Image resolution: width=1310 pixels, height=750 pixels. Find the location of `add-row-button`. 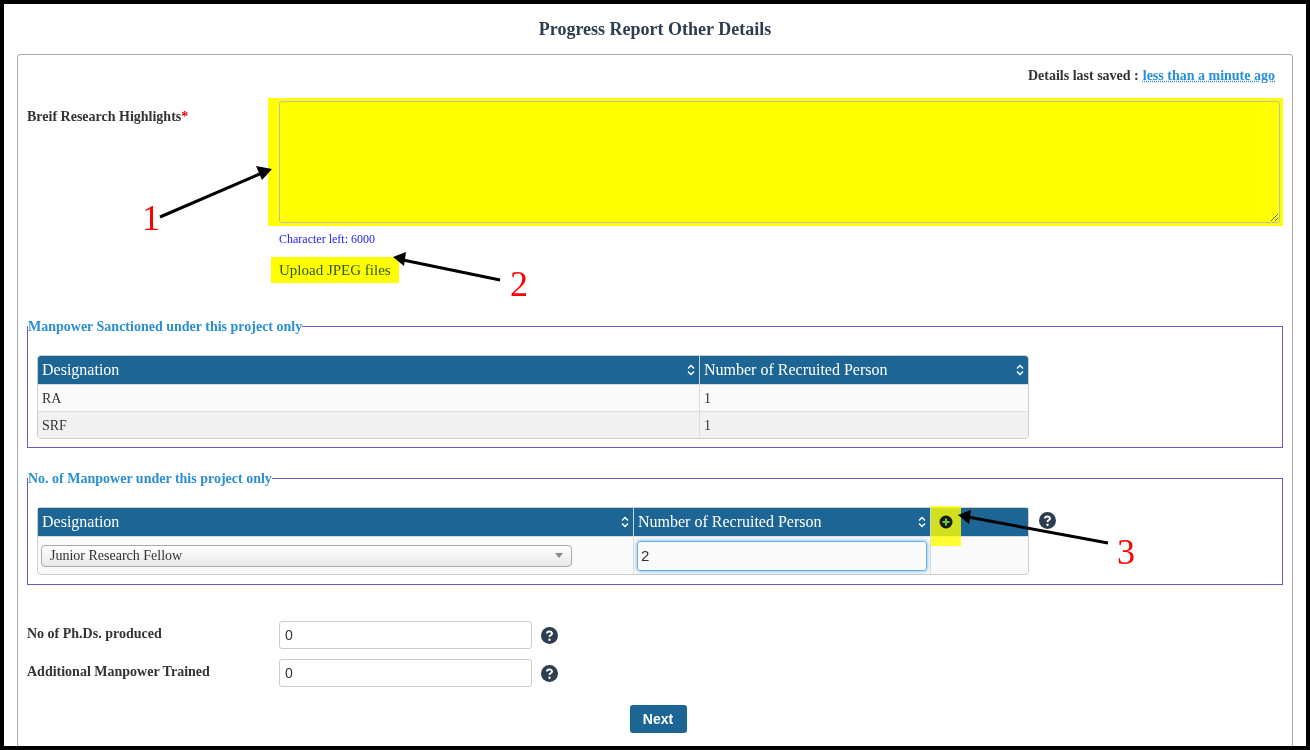

add-row-button is located at coordinates (946, 526).